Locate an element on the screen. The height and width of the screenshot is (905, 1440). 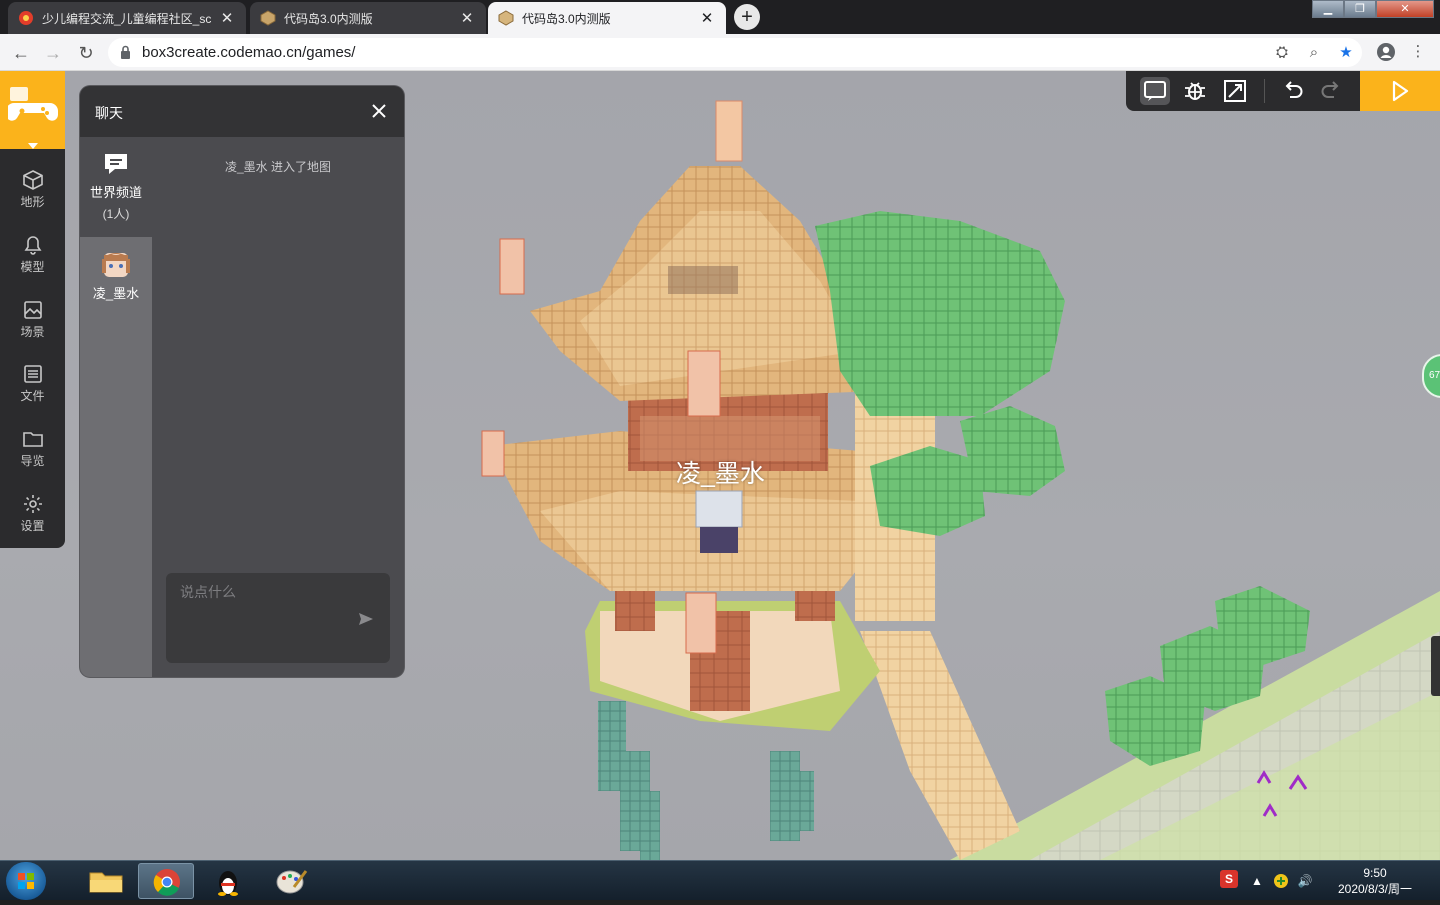
chat-header: 聊天 is located at coordinates (242, 111).